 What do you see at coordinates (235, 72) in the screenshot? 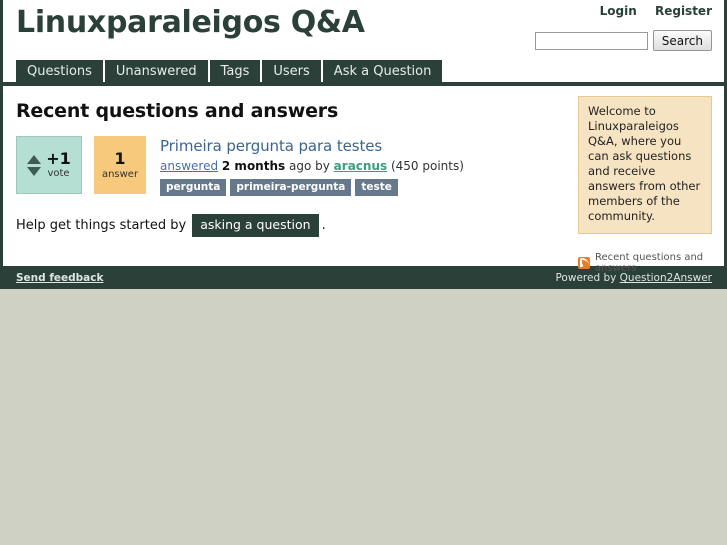
I see `nav-item-tags: Tags` at bounding box center [235, 72].